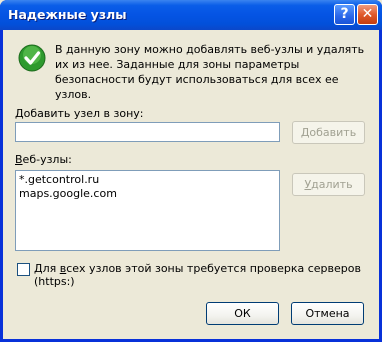 The height and width of the screenshot is (342, 382). Describe the element at coordinates (32, 58) in the screenshot. I see `checkmark-icon` at that location.